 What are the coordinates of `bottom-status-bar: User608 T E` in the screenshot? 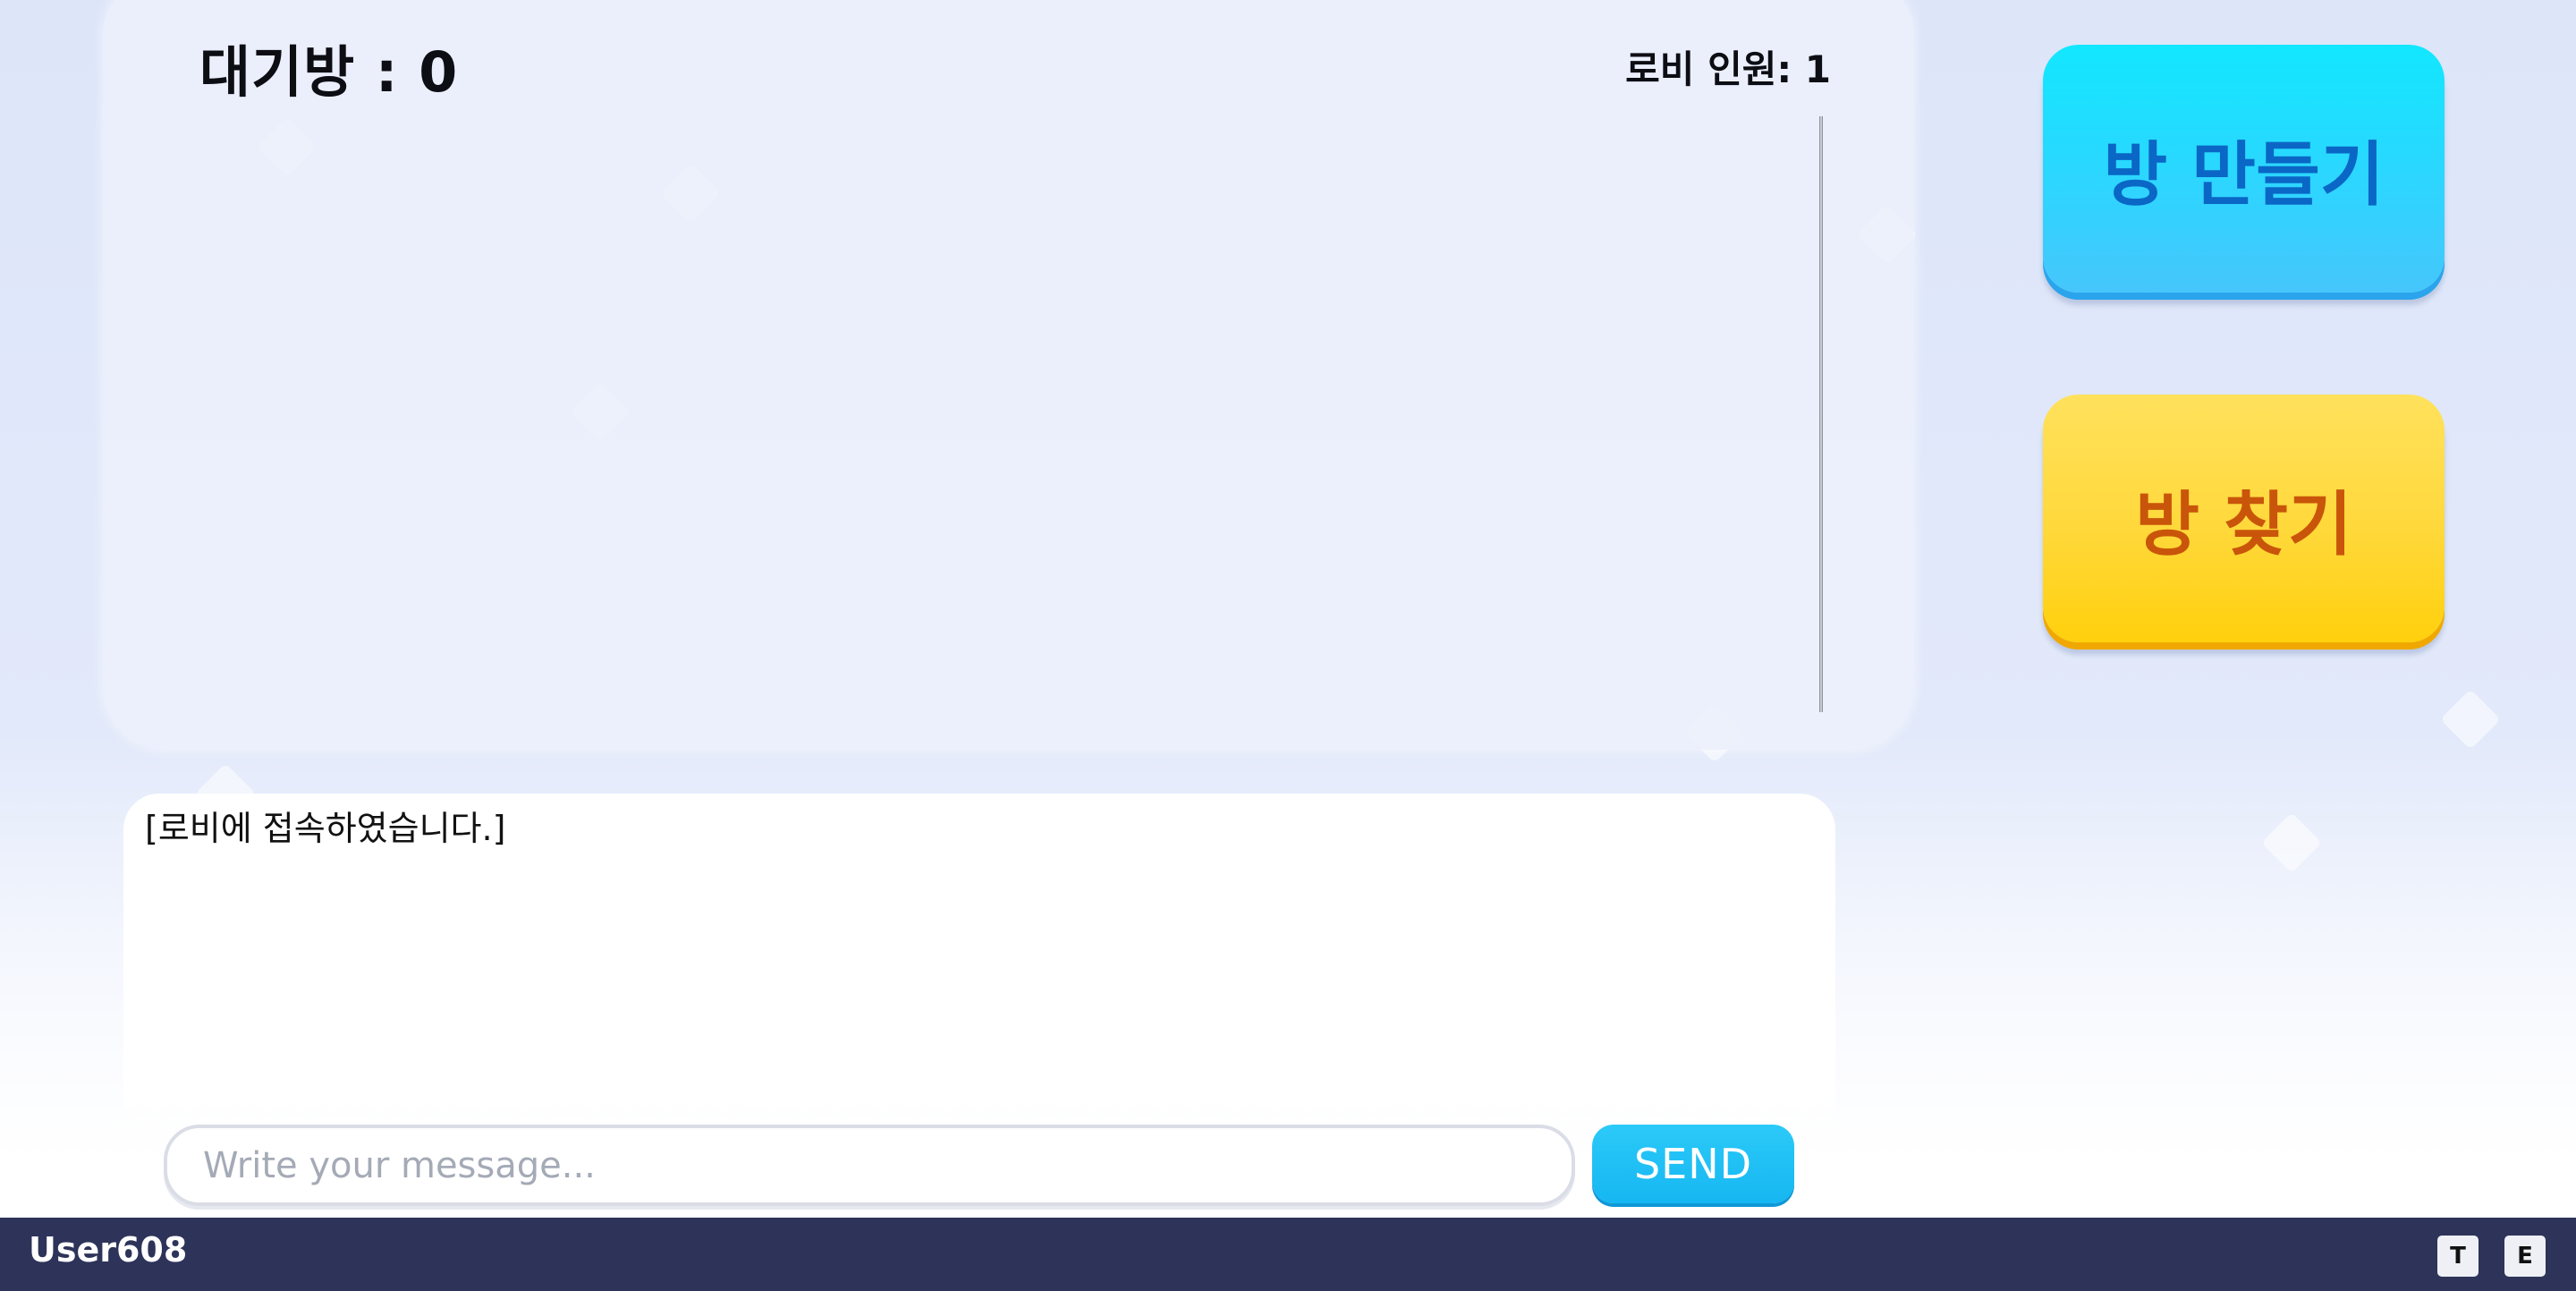 It's located at (1288, 1254).